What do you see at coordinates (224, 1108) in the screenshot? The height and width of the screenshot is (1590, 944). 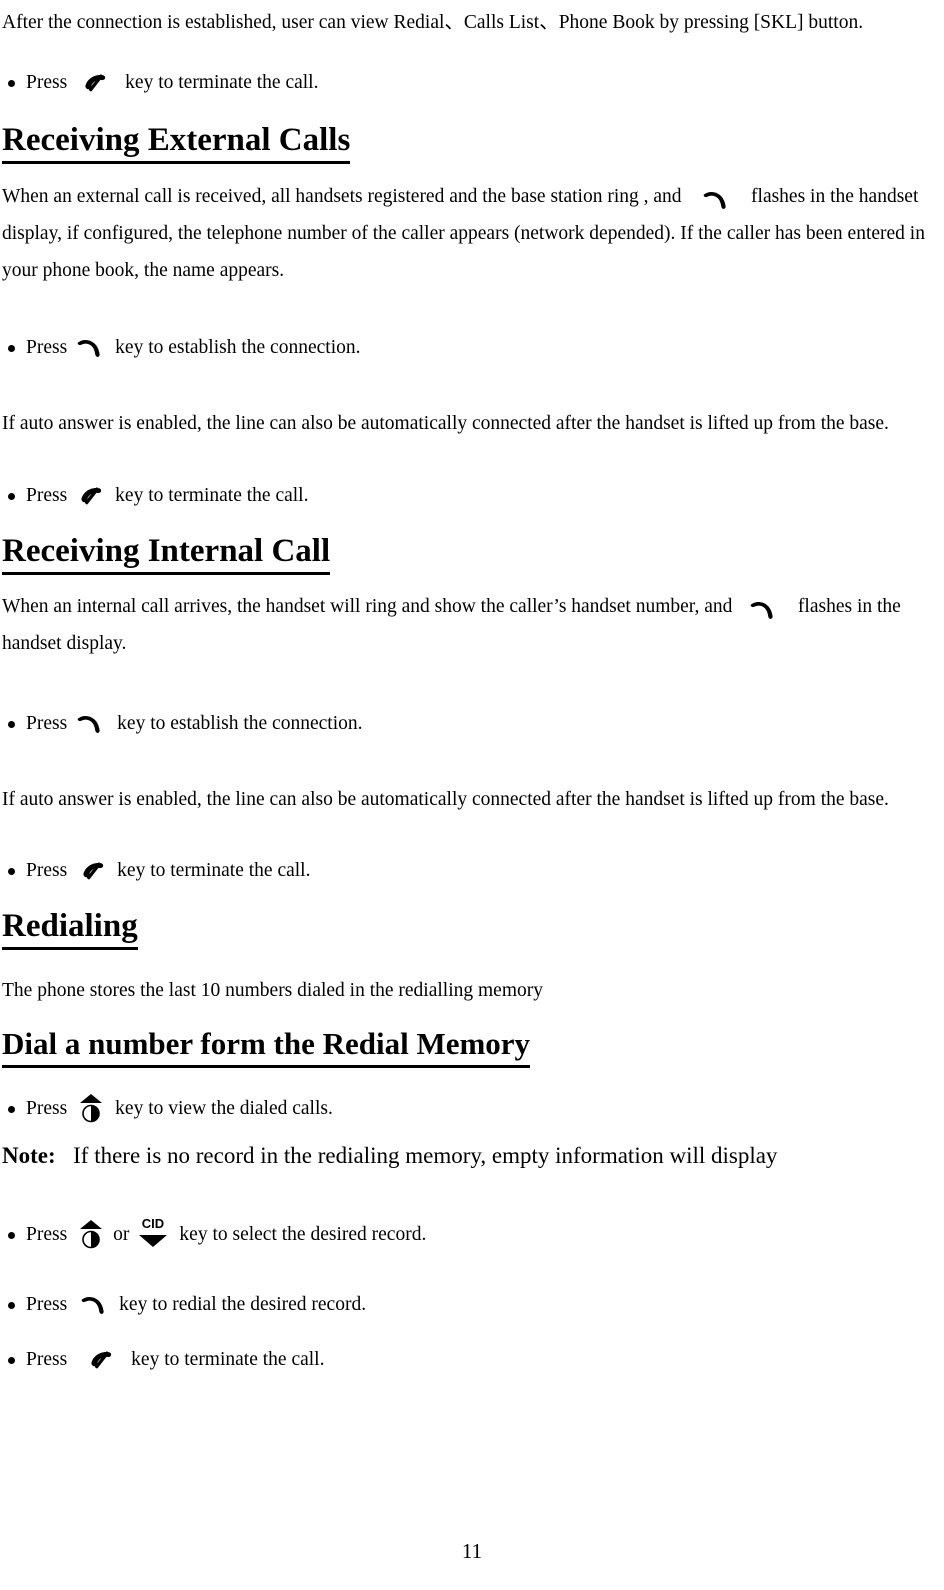 I see `bullet-tail-label: key to view the dialed calls.` at bounding box center [224, 1108].